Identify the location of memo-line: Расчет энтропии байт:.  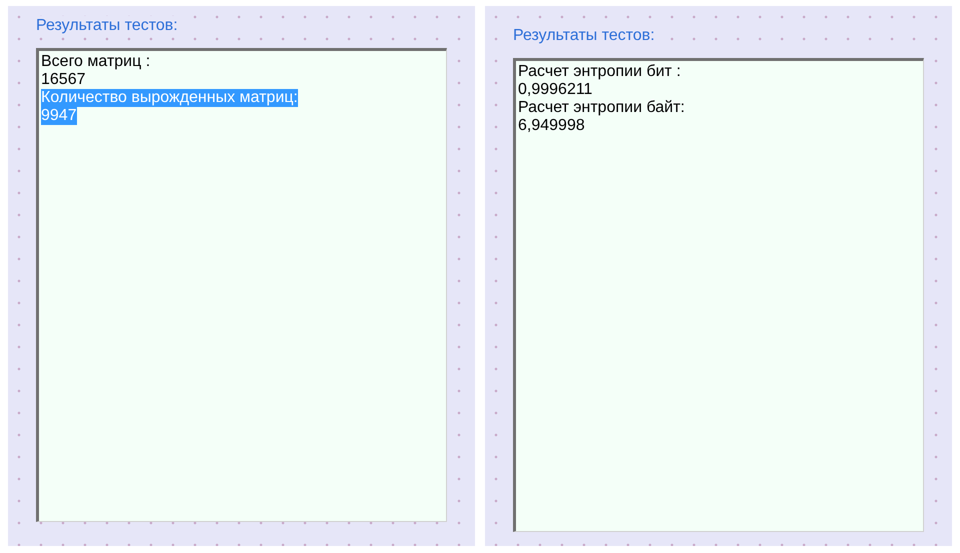
(601, 108).